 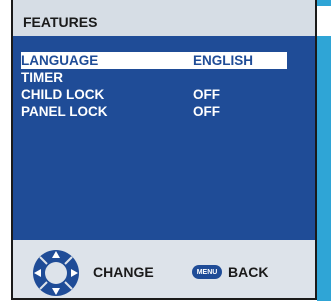 What do you see at coordinates (64, 111) in the screenshot?
I see `menu-item-label: PANEL LOCK` at bounding box center [64, 111].